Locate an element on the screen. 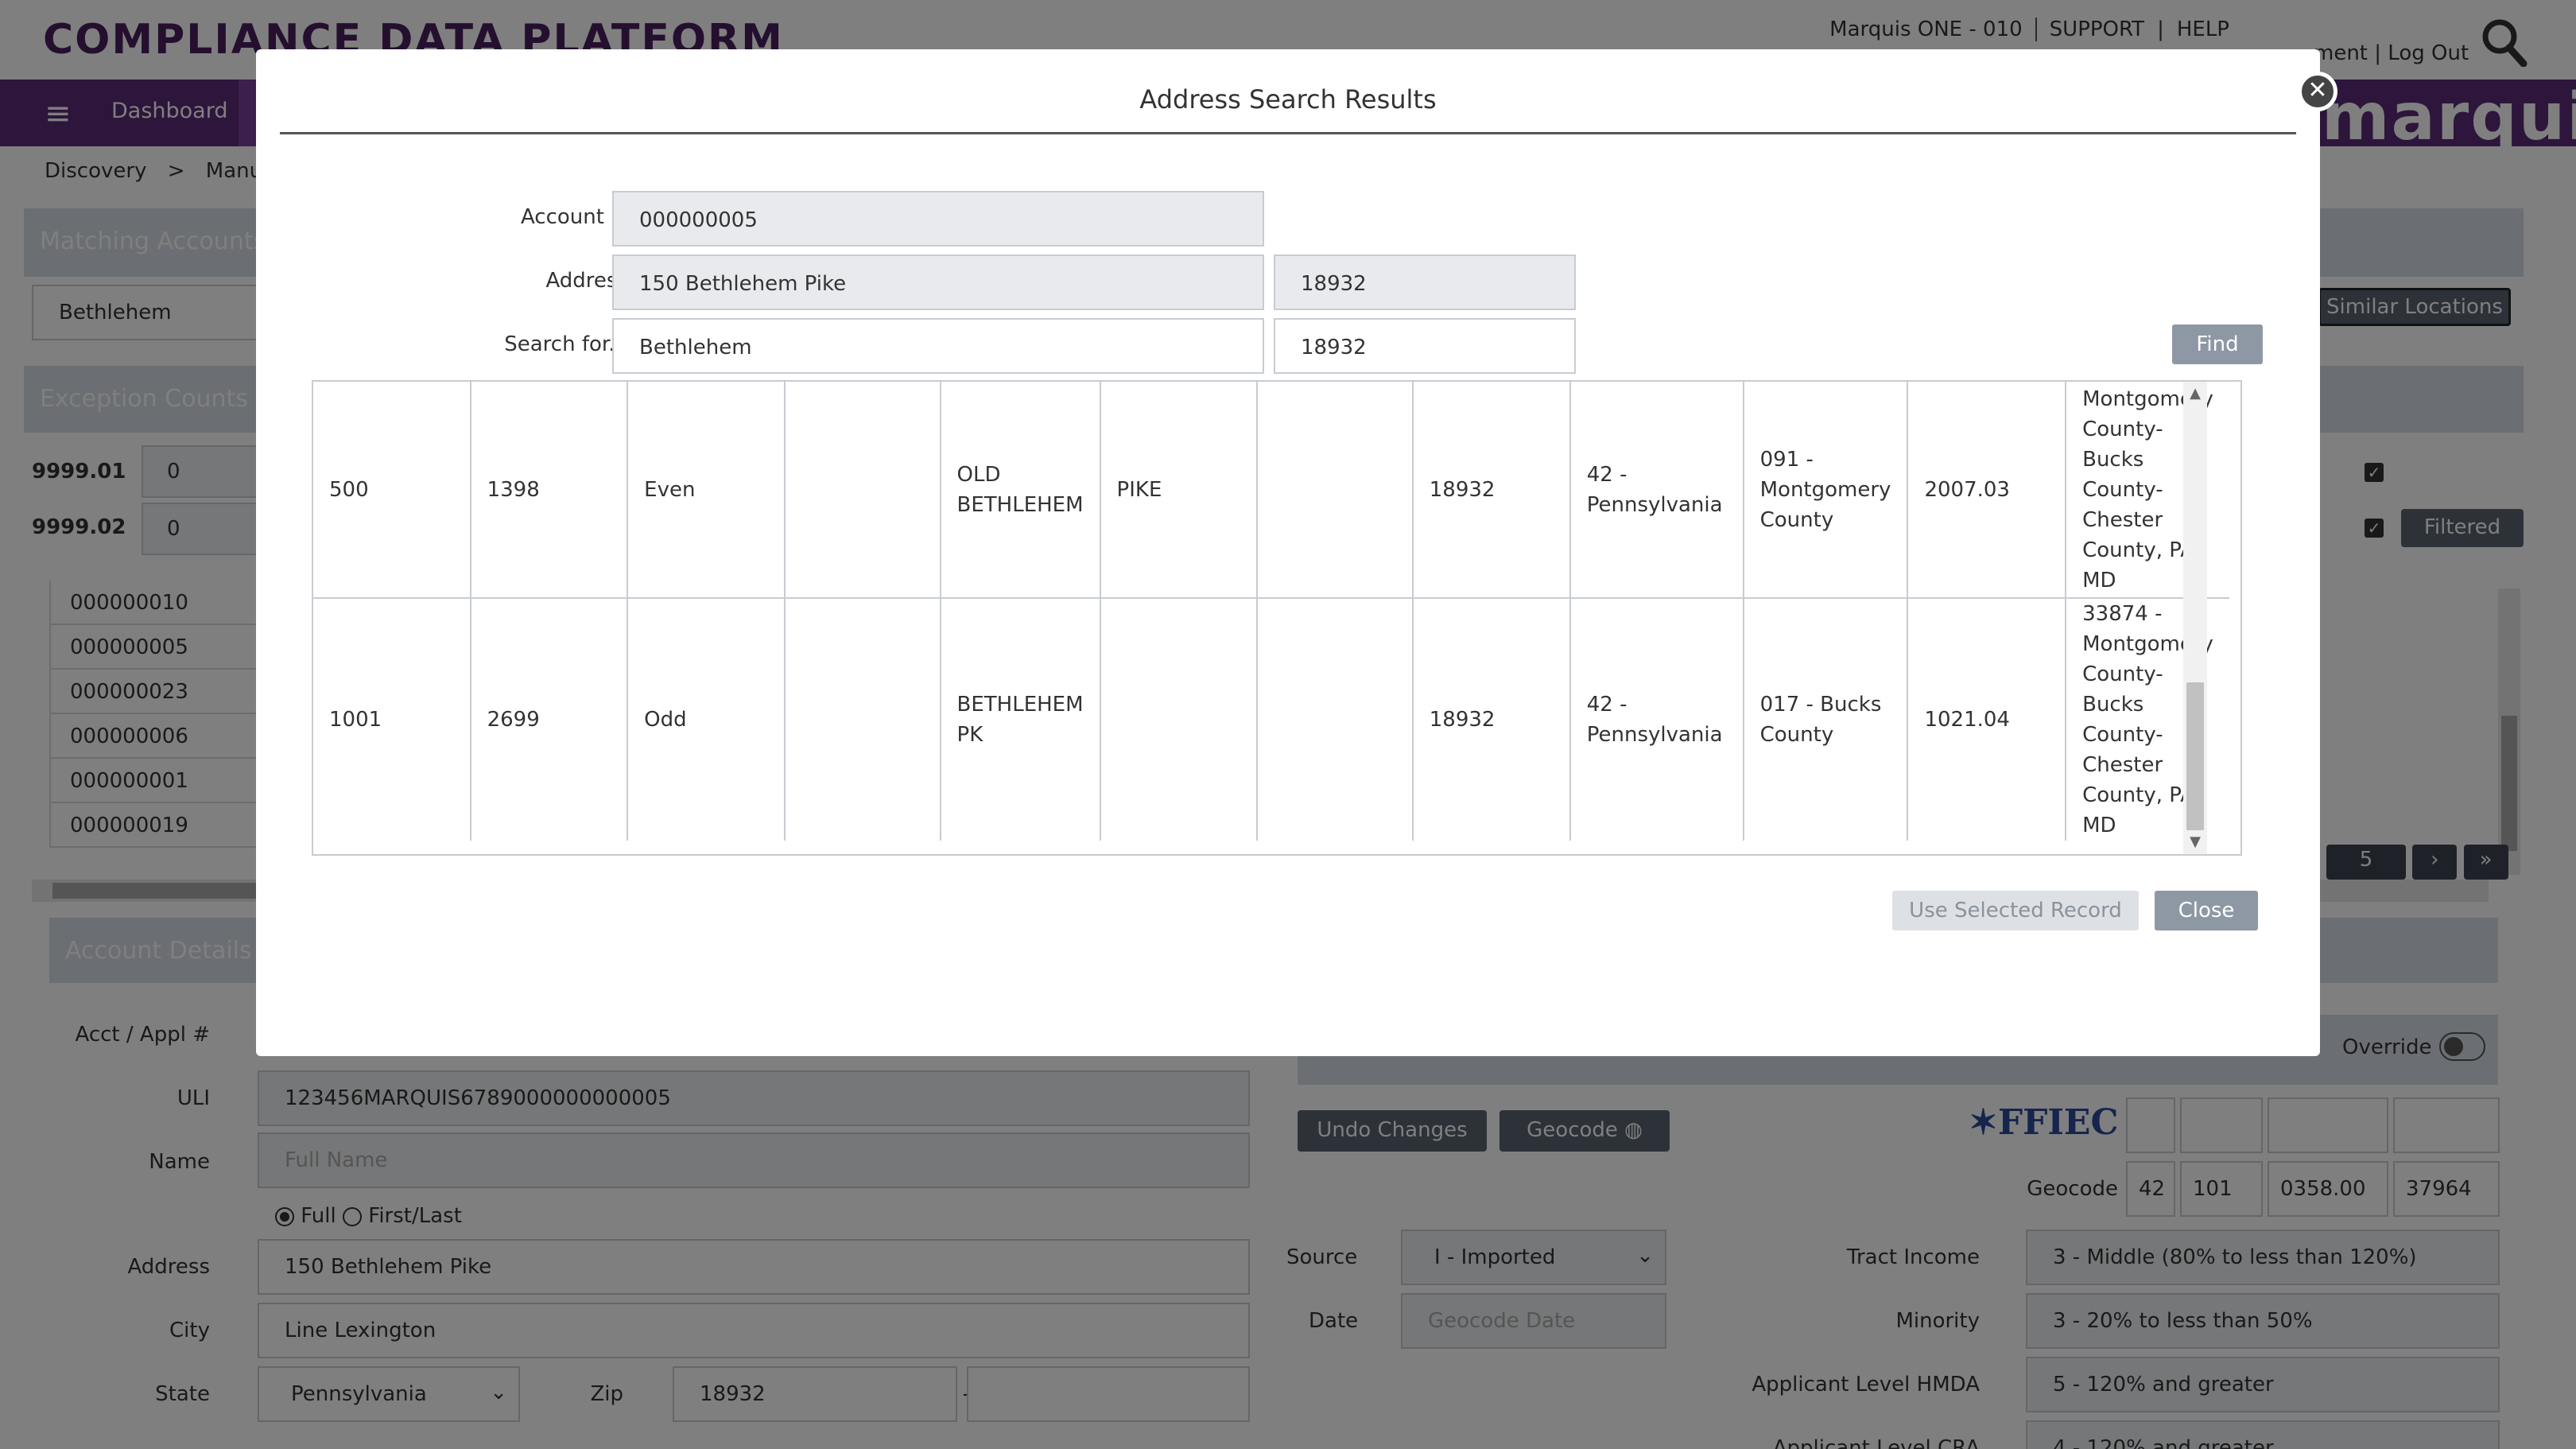 Image resolution: width=2576 pixels, height=1449 pixels. cell-low: 1001 is located at coordinates (392, 719).